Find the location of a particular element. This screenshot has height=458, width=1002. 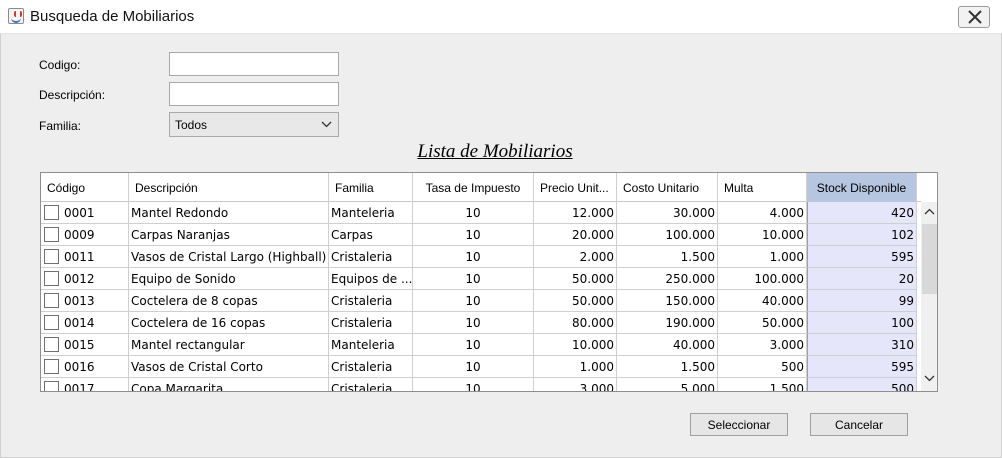

cancelar-button: Cancelar is located at coordinates (859, 424).